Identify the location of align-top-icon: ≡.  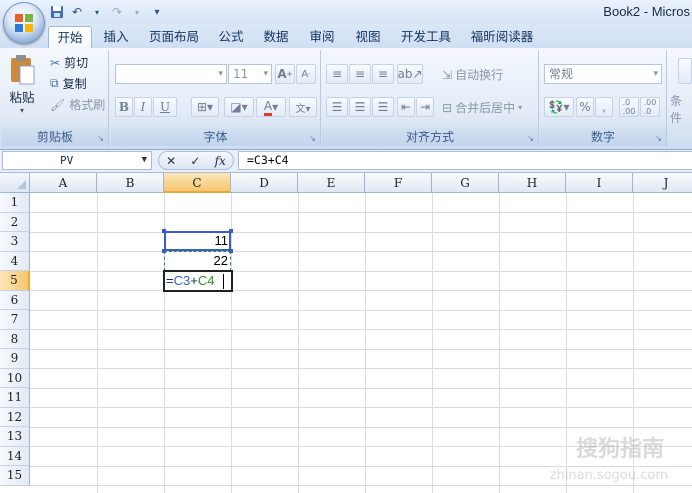
(337, 74).